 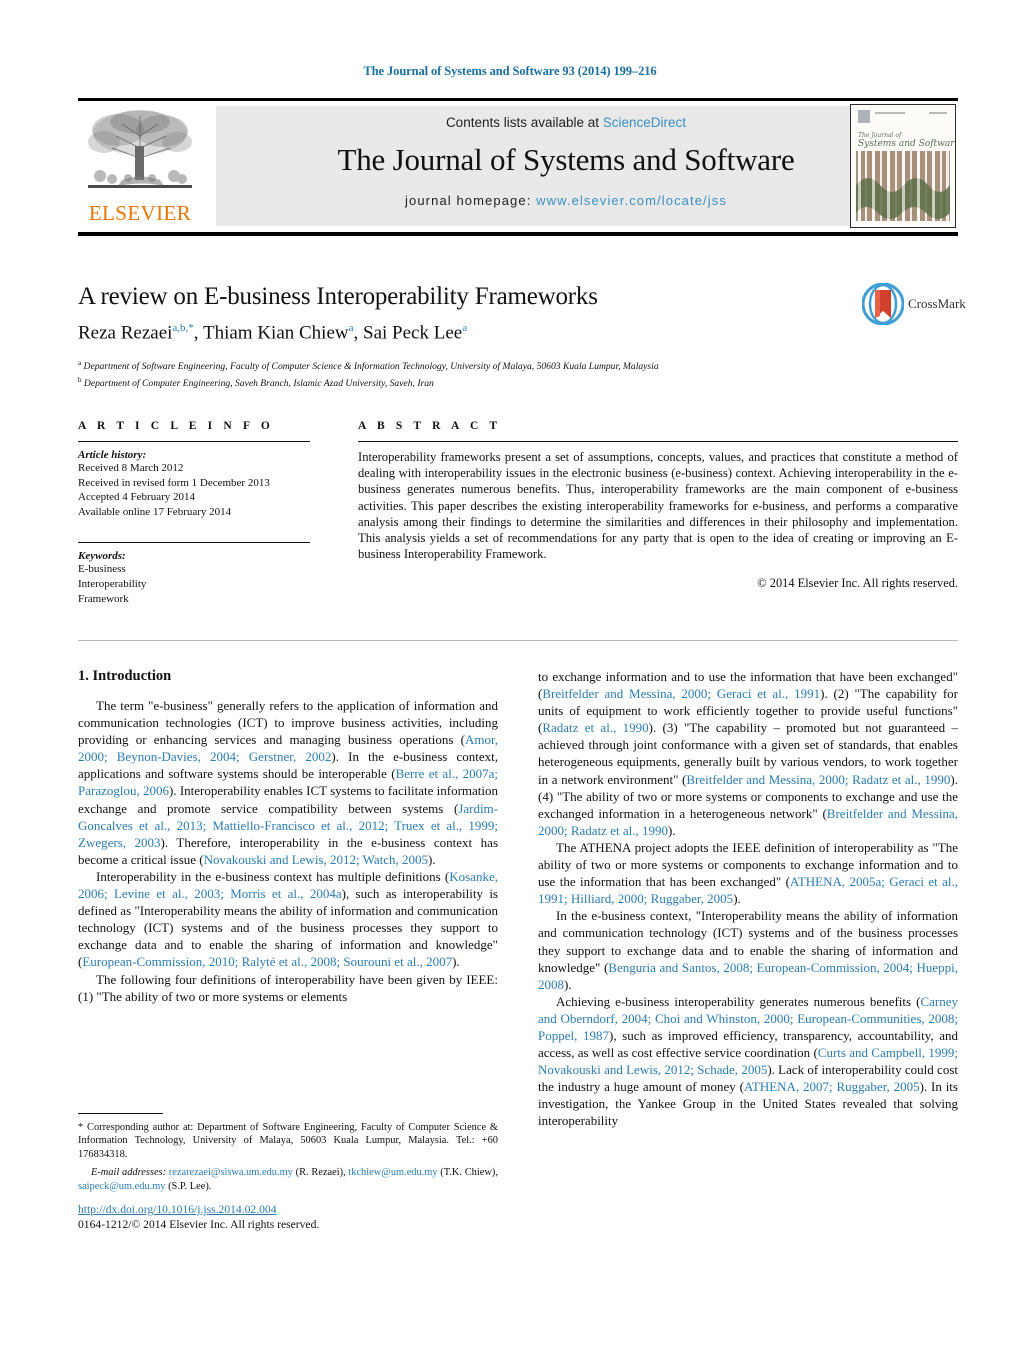 What do you see at coordinates (316, 859) in the screenshot?
I see `inline-citation: Novakouski and Lewis, 2012; Watch, 2005` at bounding box center [316, 859].